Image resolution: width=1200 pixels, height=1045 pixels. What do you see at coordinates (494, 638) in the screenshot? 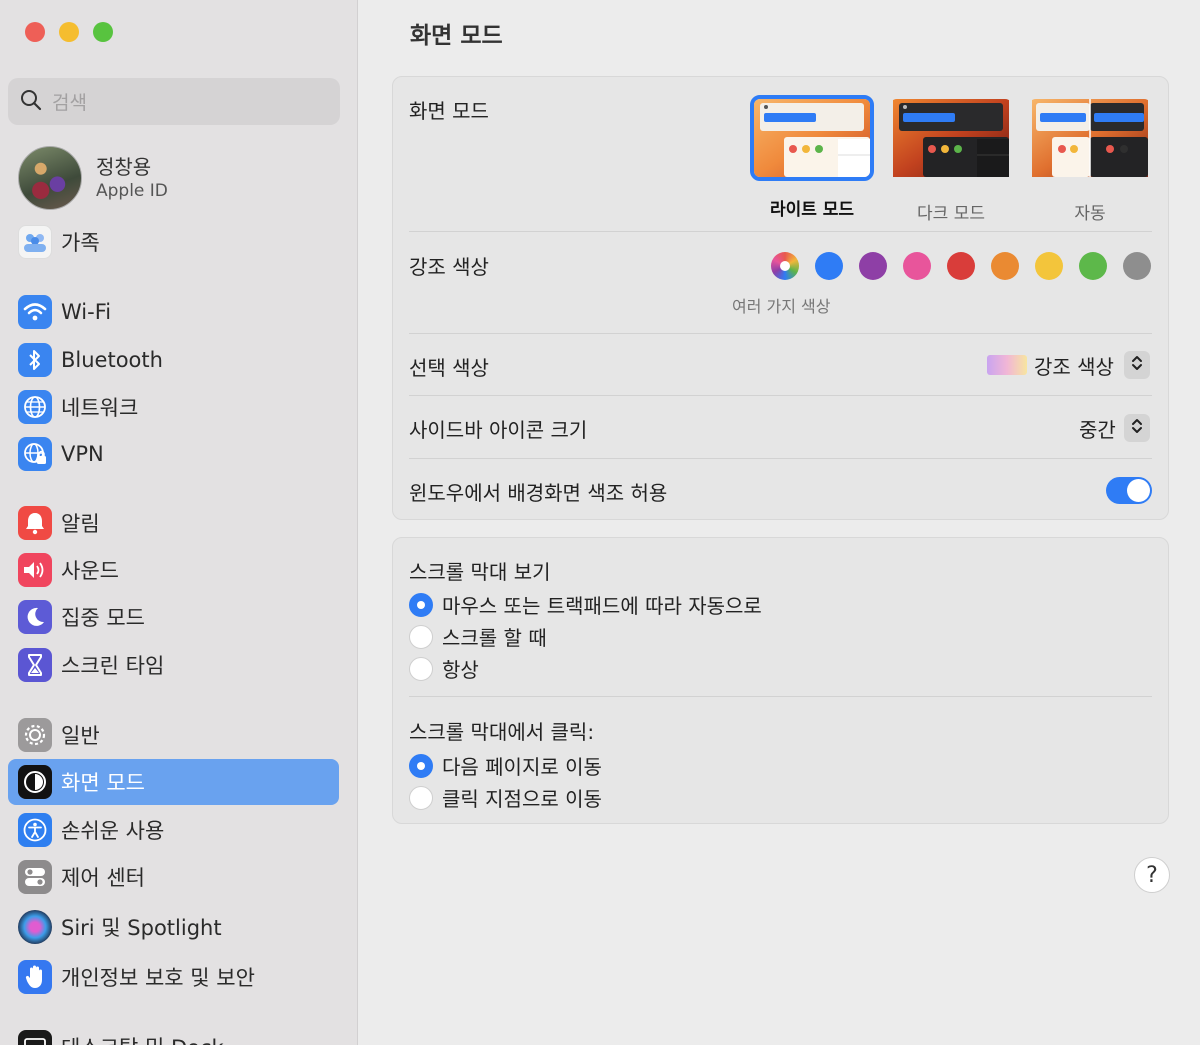
I see `radio-label: 스크롤 할 때` at bounding box center [494, 638].